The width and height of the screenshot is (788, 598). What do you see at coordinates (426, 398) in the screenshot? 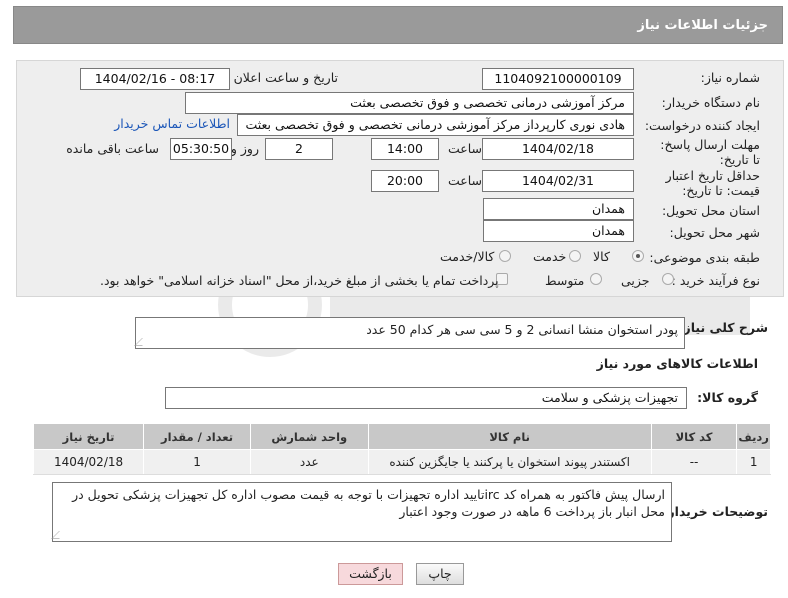
I see `goods-group-field: تجهیزات پزشکی و سلامت` at bounding box center [426, 398].